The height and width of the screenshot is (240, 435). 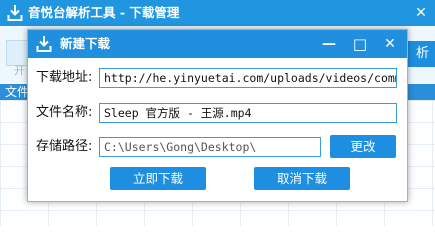 What do you see at coordinates (329, 44) in the screenshot?
I see `minimize-icon: —` at bounding box center [329, 44].